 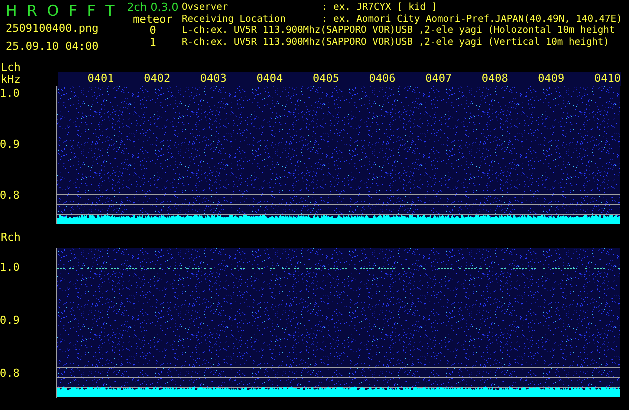 What do you see at coordinates (53, 46) in the screenshot?
I see `date-time: 25.09.10 04:00` at bounding box center [53, 46].